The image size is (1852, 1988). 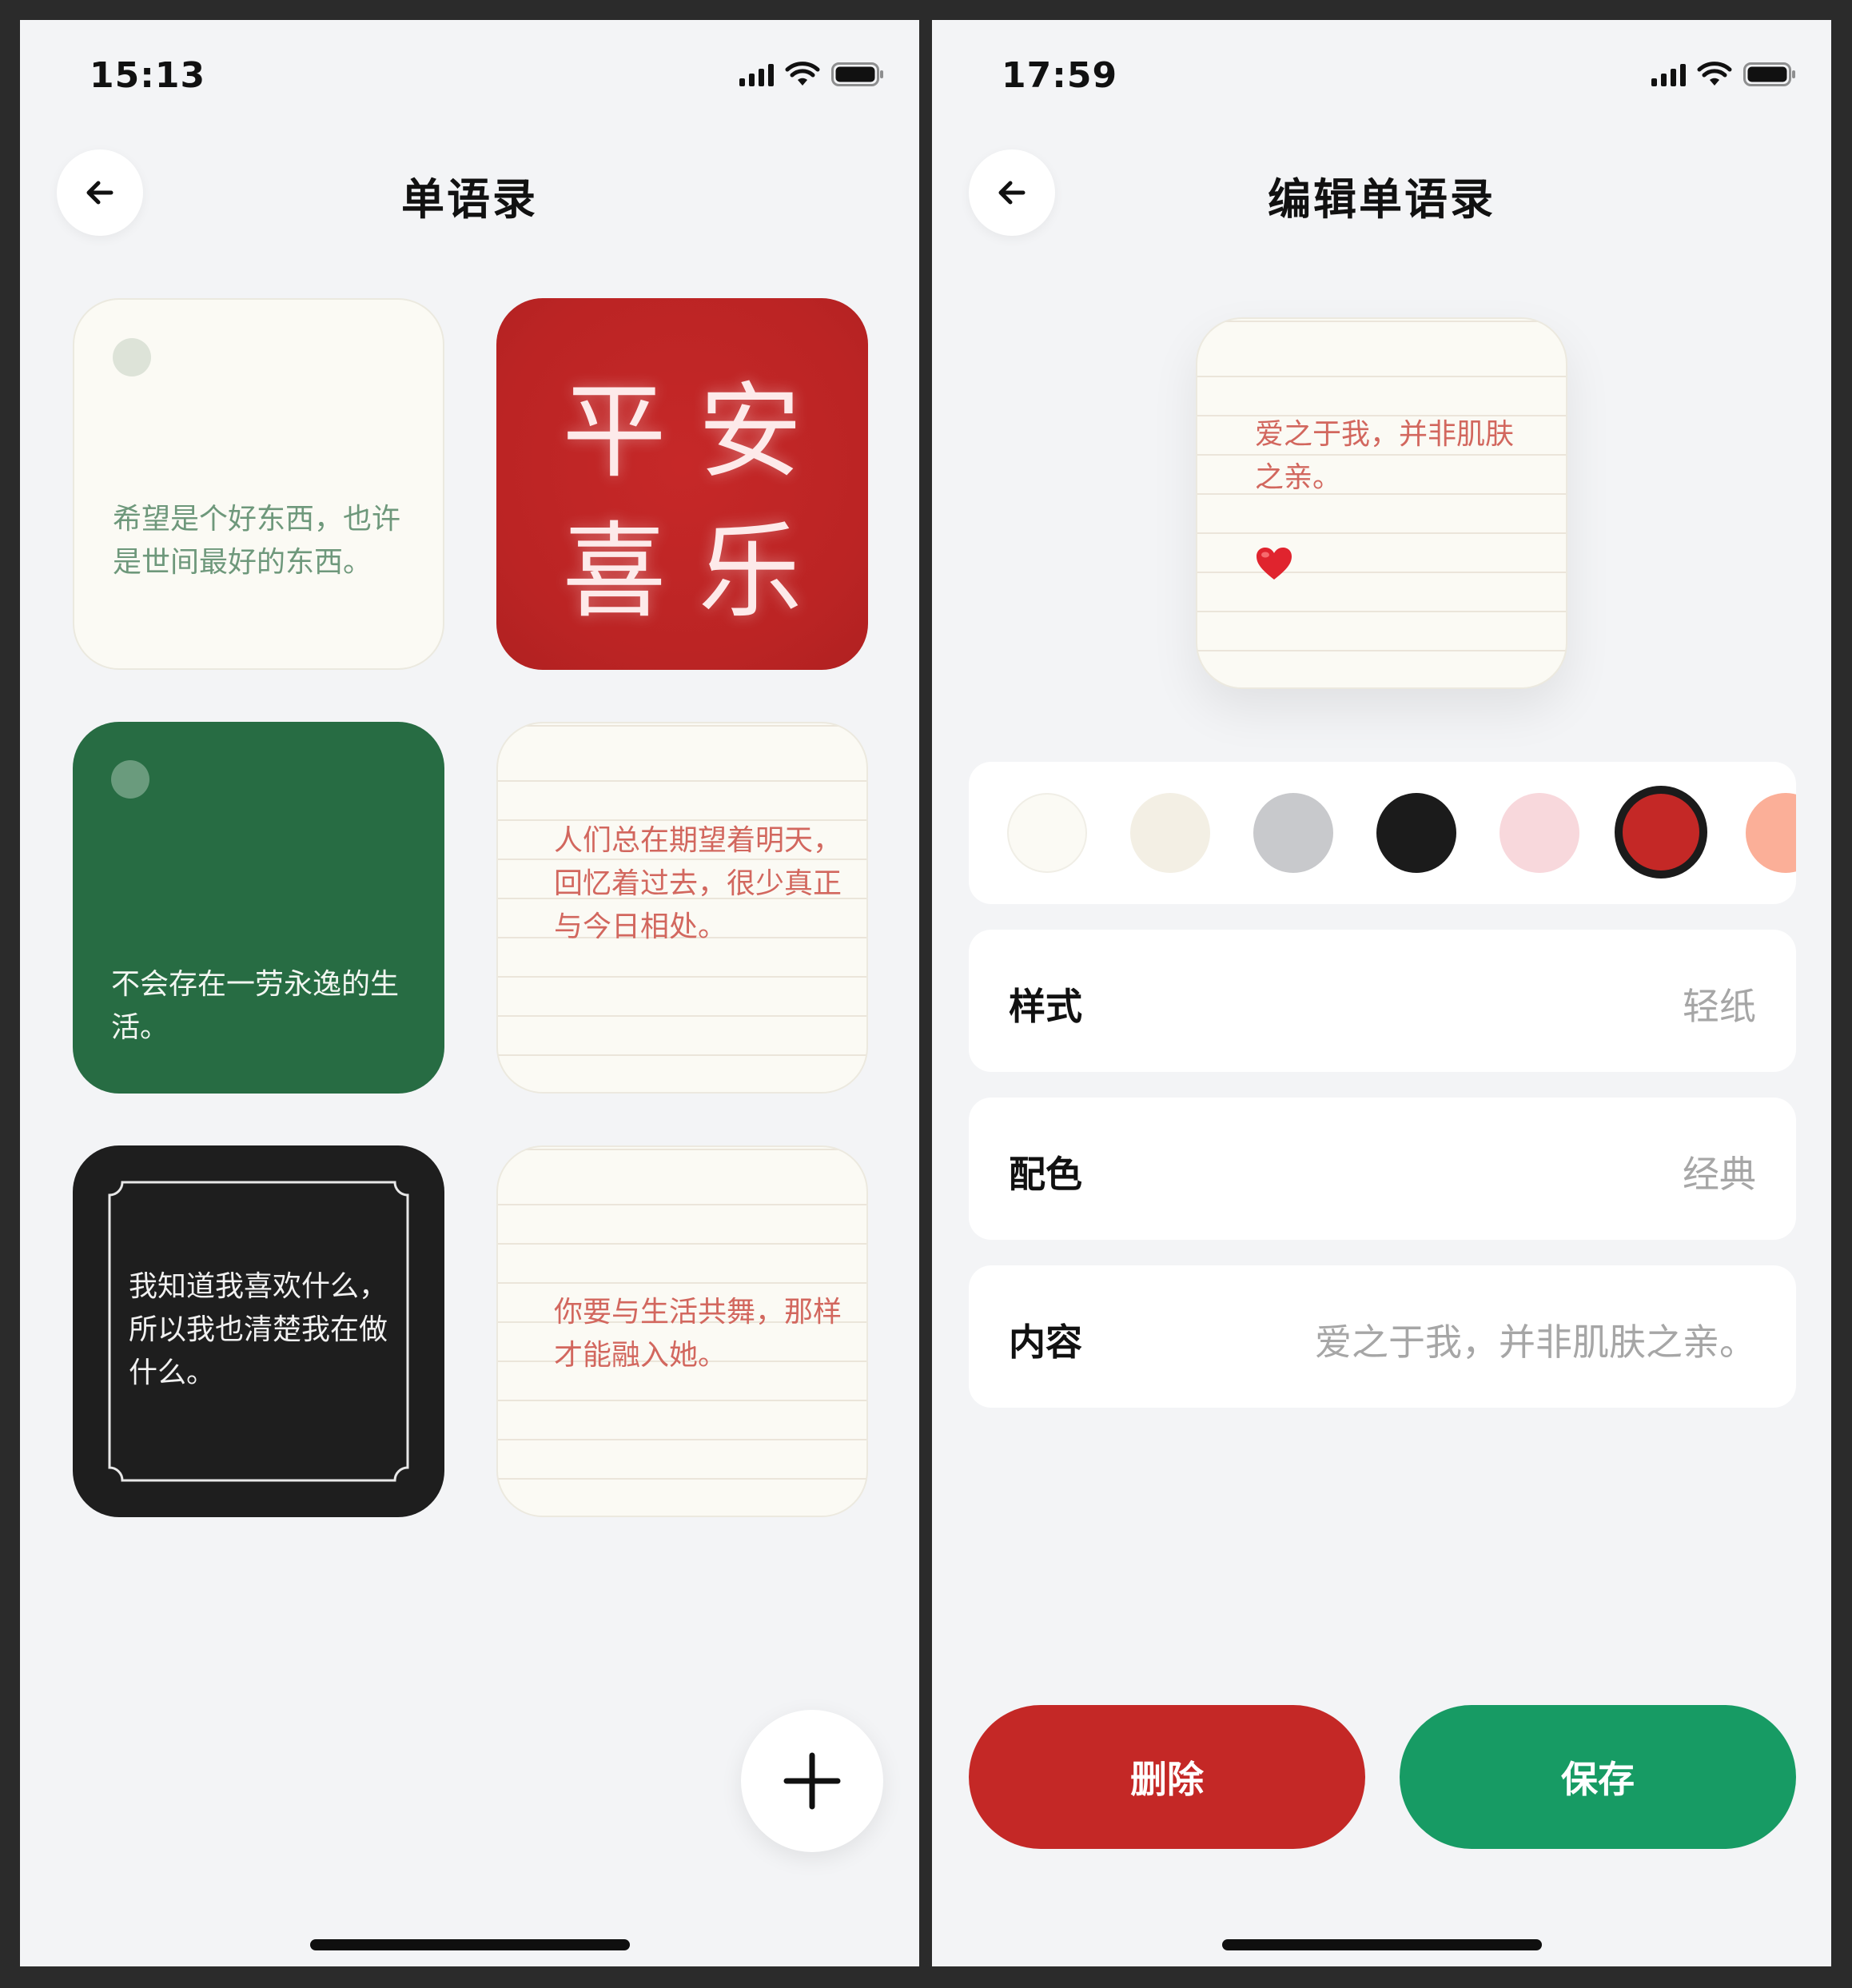 What do you see at coordinates (1598, 1777) in the screenshot?
I see `save-button: 保存` at bounding box center [1598, 1777].